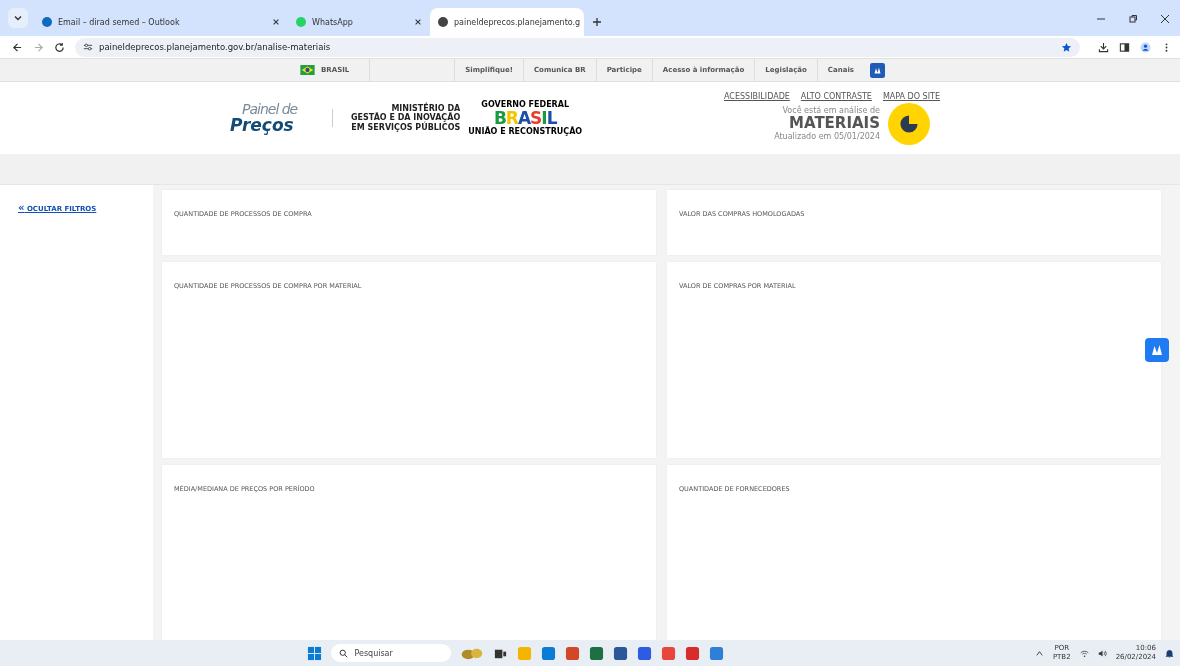 The height and width of the screenshot is (666, 1180). Describe the element at coordinates (315, 653) in the screenshot. I see `windows-start-icon` at that location.